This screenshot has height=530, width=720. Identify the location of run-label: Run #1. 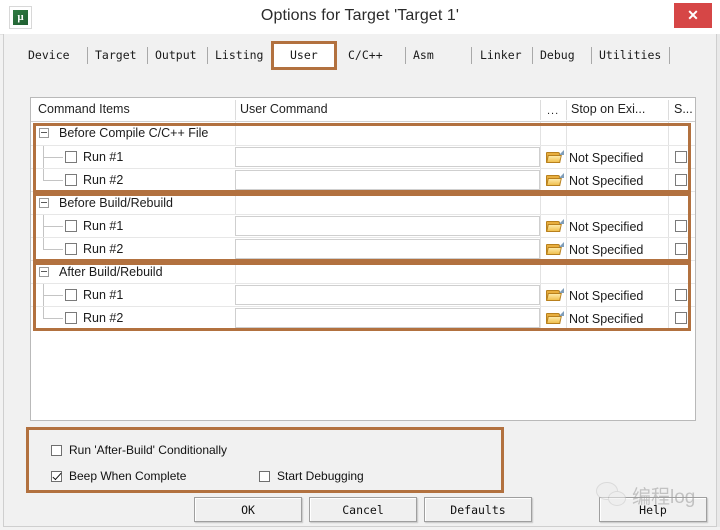
(103, 157).